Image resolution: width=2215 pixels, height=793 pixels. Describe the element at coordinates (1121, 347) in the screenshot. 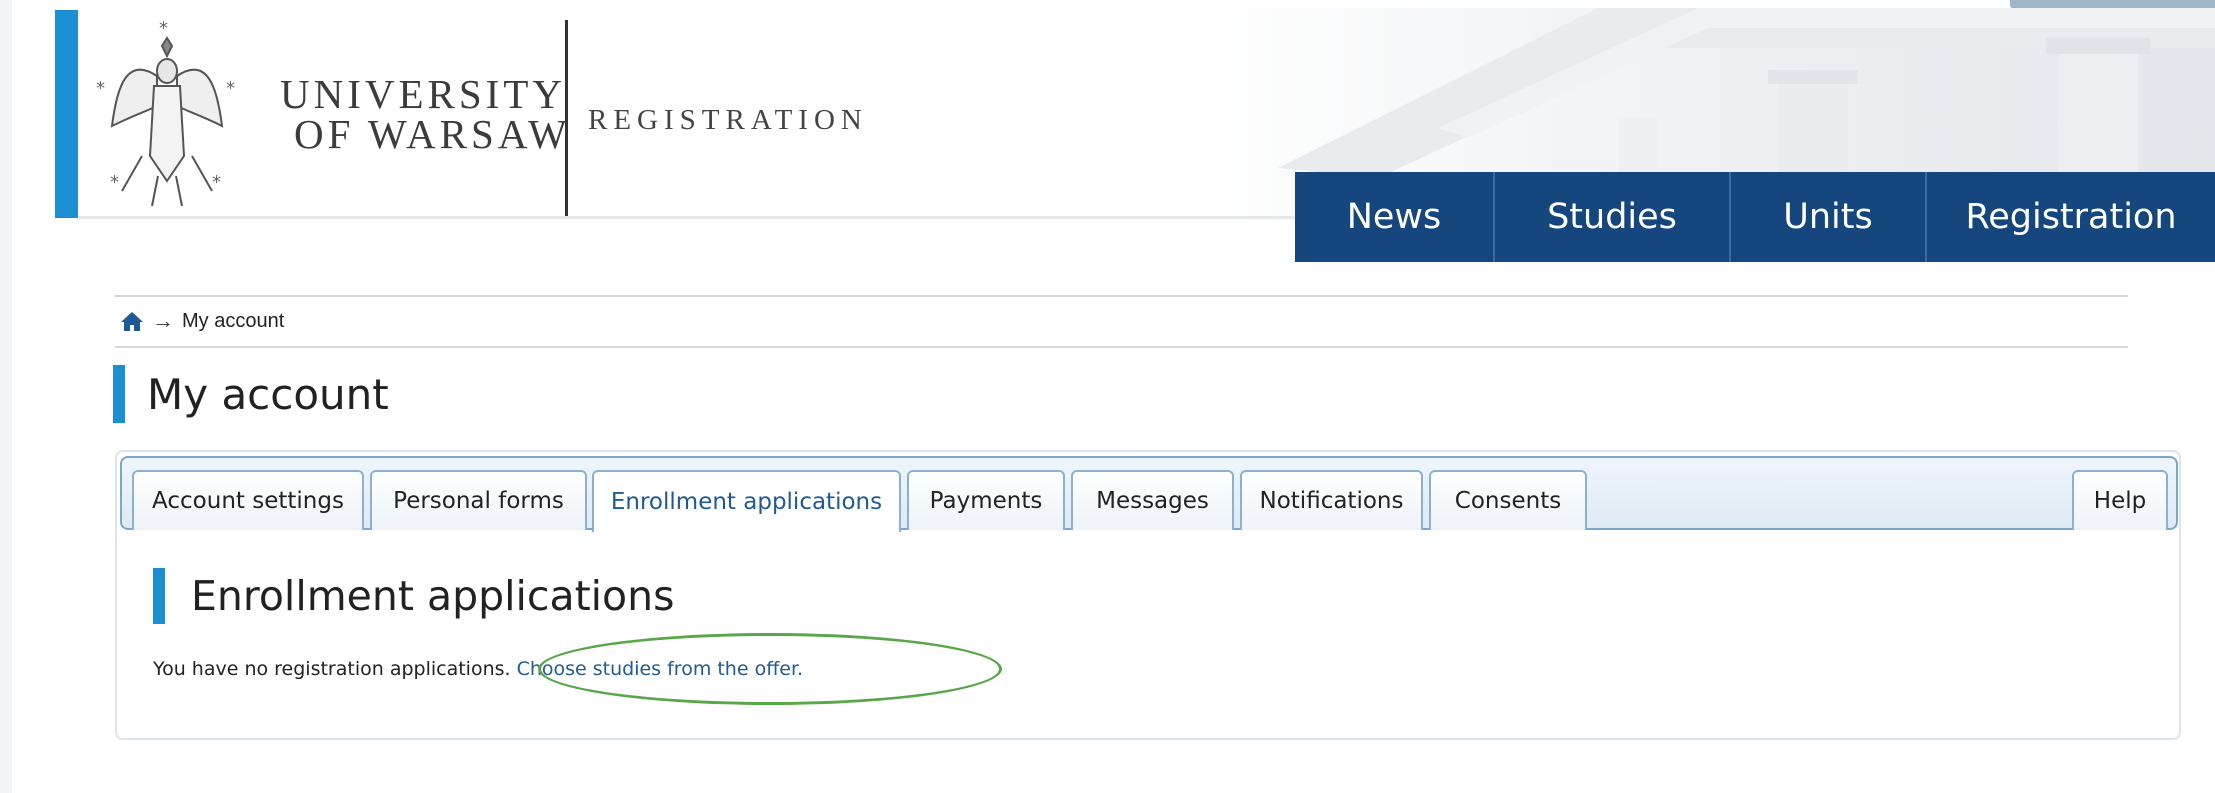

I see `breadcrumb-bottom-rule` at that location.